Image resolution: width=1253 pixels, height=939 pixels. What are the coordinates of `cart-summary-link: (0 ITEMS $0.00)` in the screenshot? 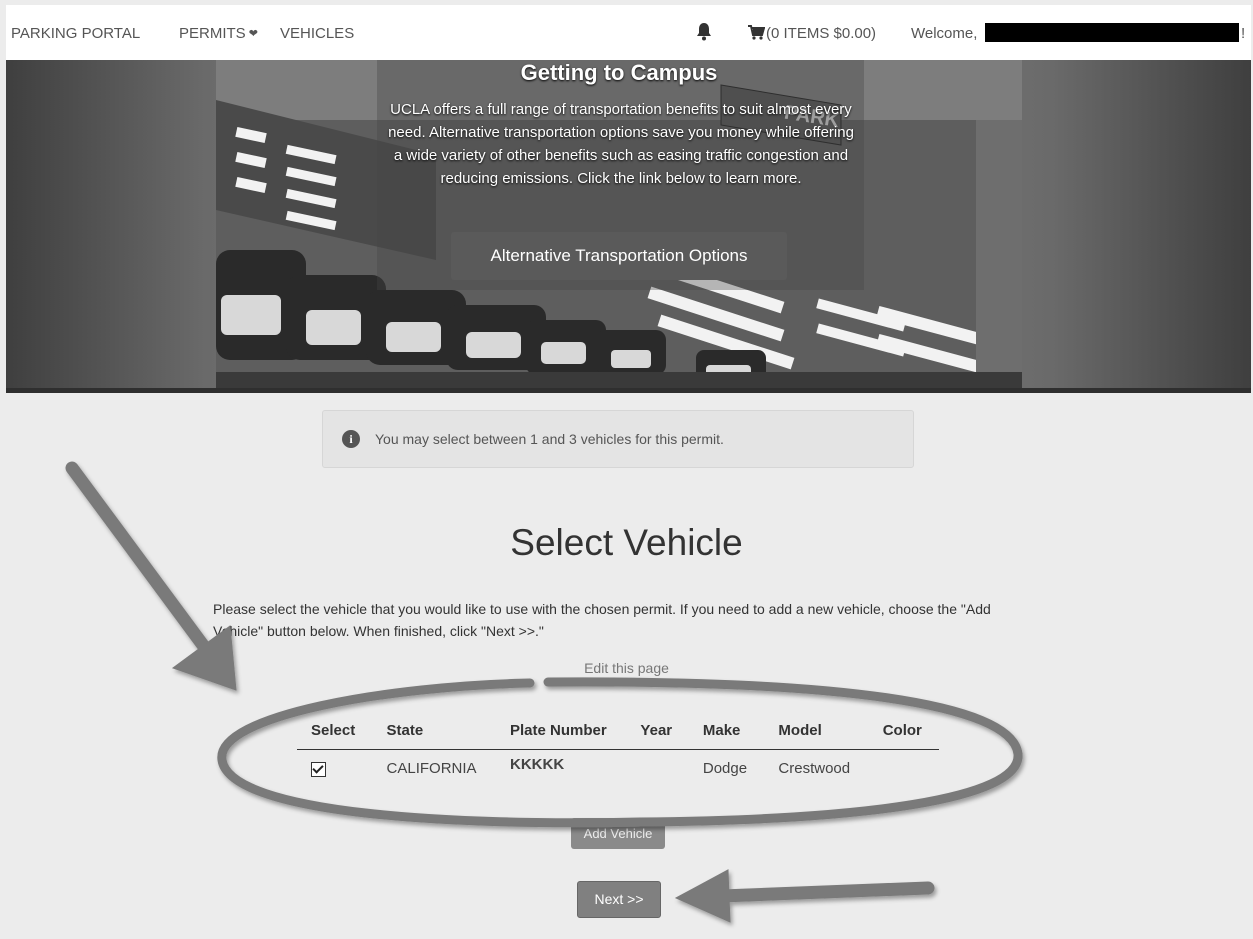 It's located at (821, 33).